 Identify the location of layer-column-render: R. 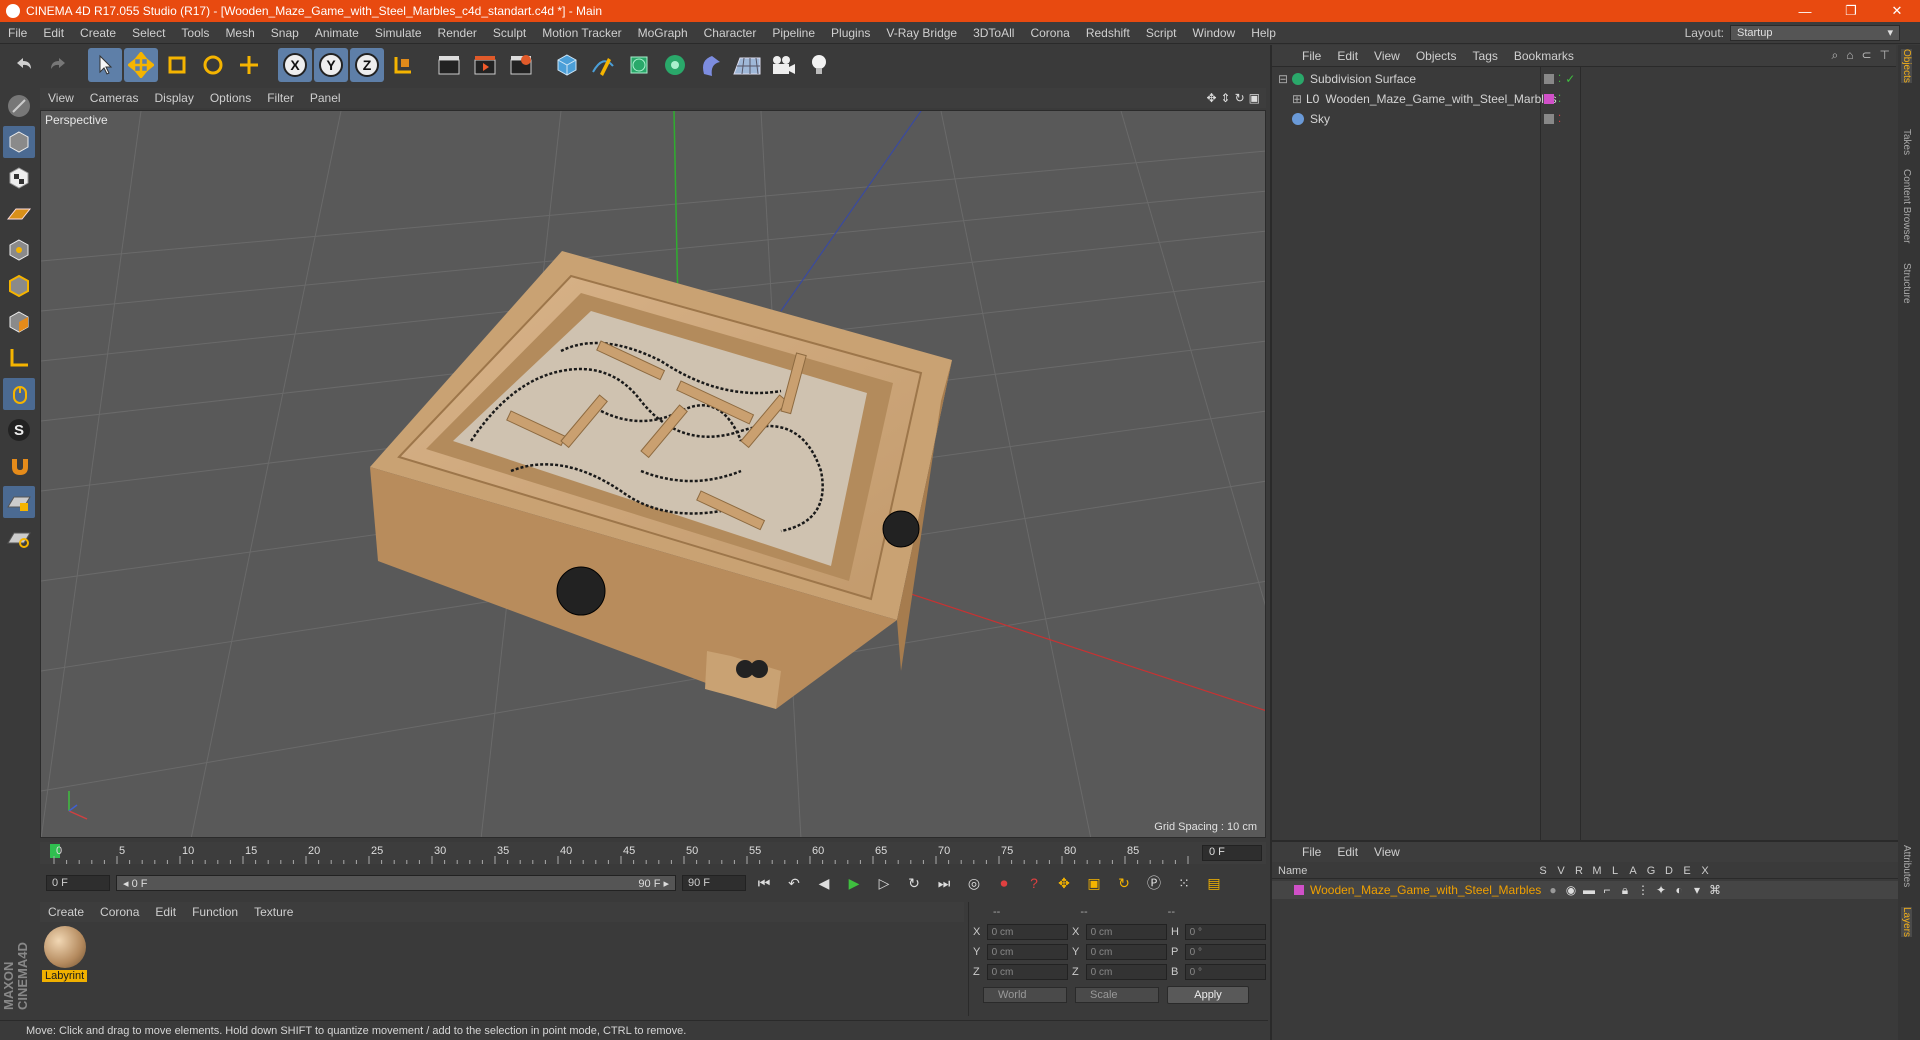
(1579, 871).